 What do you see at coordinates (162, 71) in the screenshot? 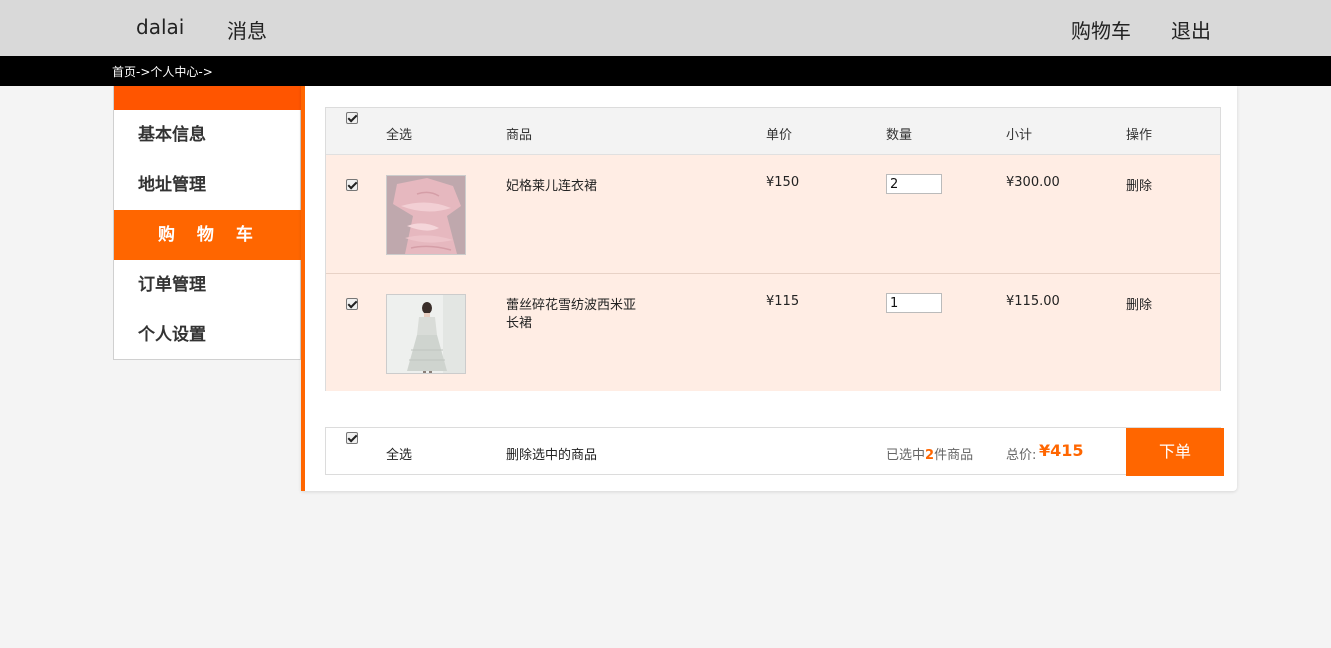
I see `breadcrumb: 首页->个人中心->` at bounding box center [162, 71].